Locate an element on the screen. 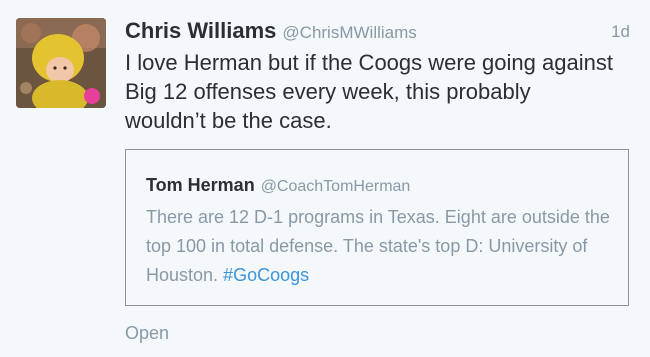 Image resolution: width=650 pixels, height=357 pixels. quoted-author-name: Tom Herman is located at coordinates (200, 185).